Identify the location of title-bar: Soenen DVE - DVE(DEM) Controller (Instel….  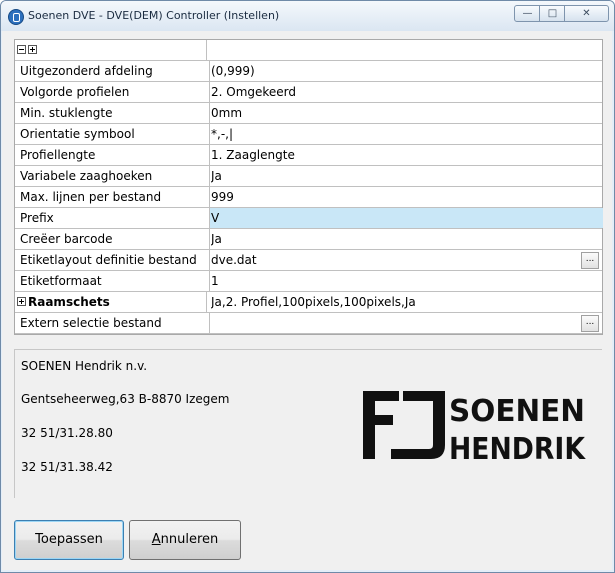
(307, 16).